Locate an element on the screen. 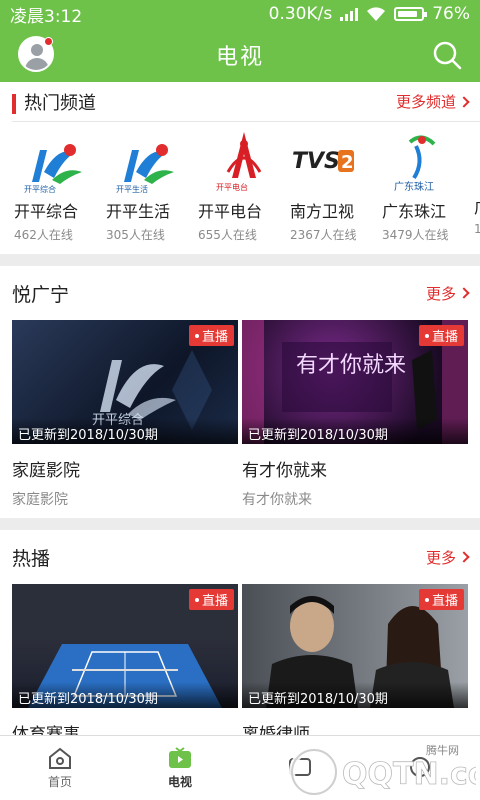 The image size is (480, 800). channel-logo-partial is located at coordinates (477, 158).